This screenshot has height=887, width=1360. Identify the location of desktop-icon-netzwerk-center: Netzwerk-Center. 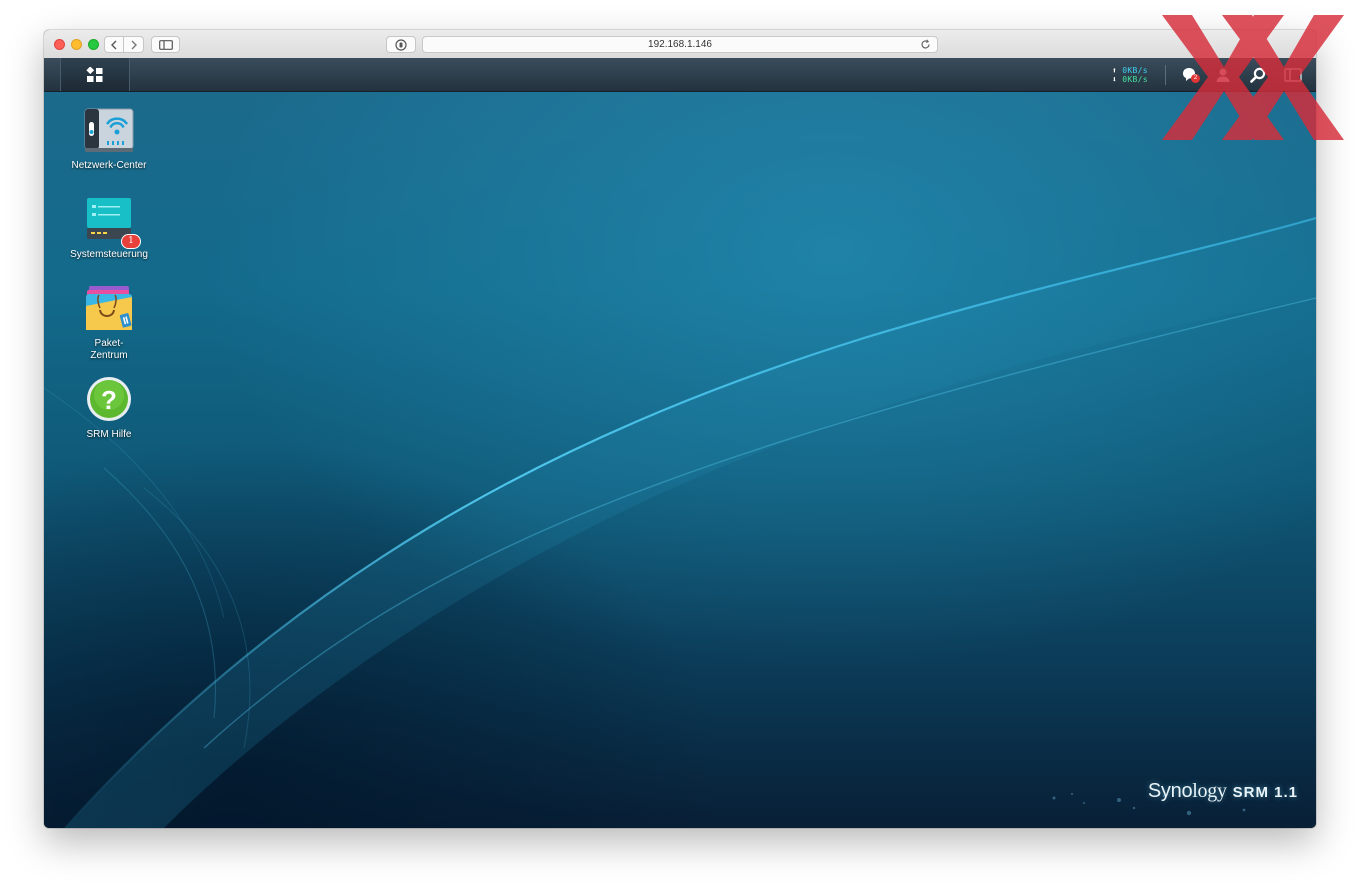
(109, 139).